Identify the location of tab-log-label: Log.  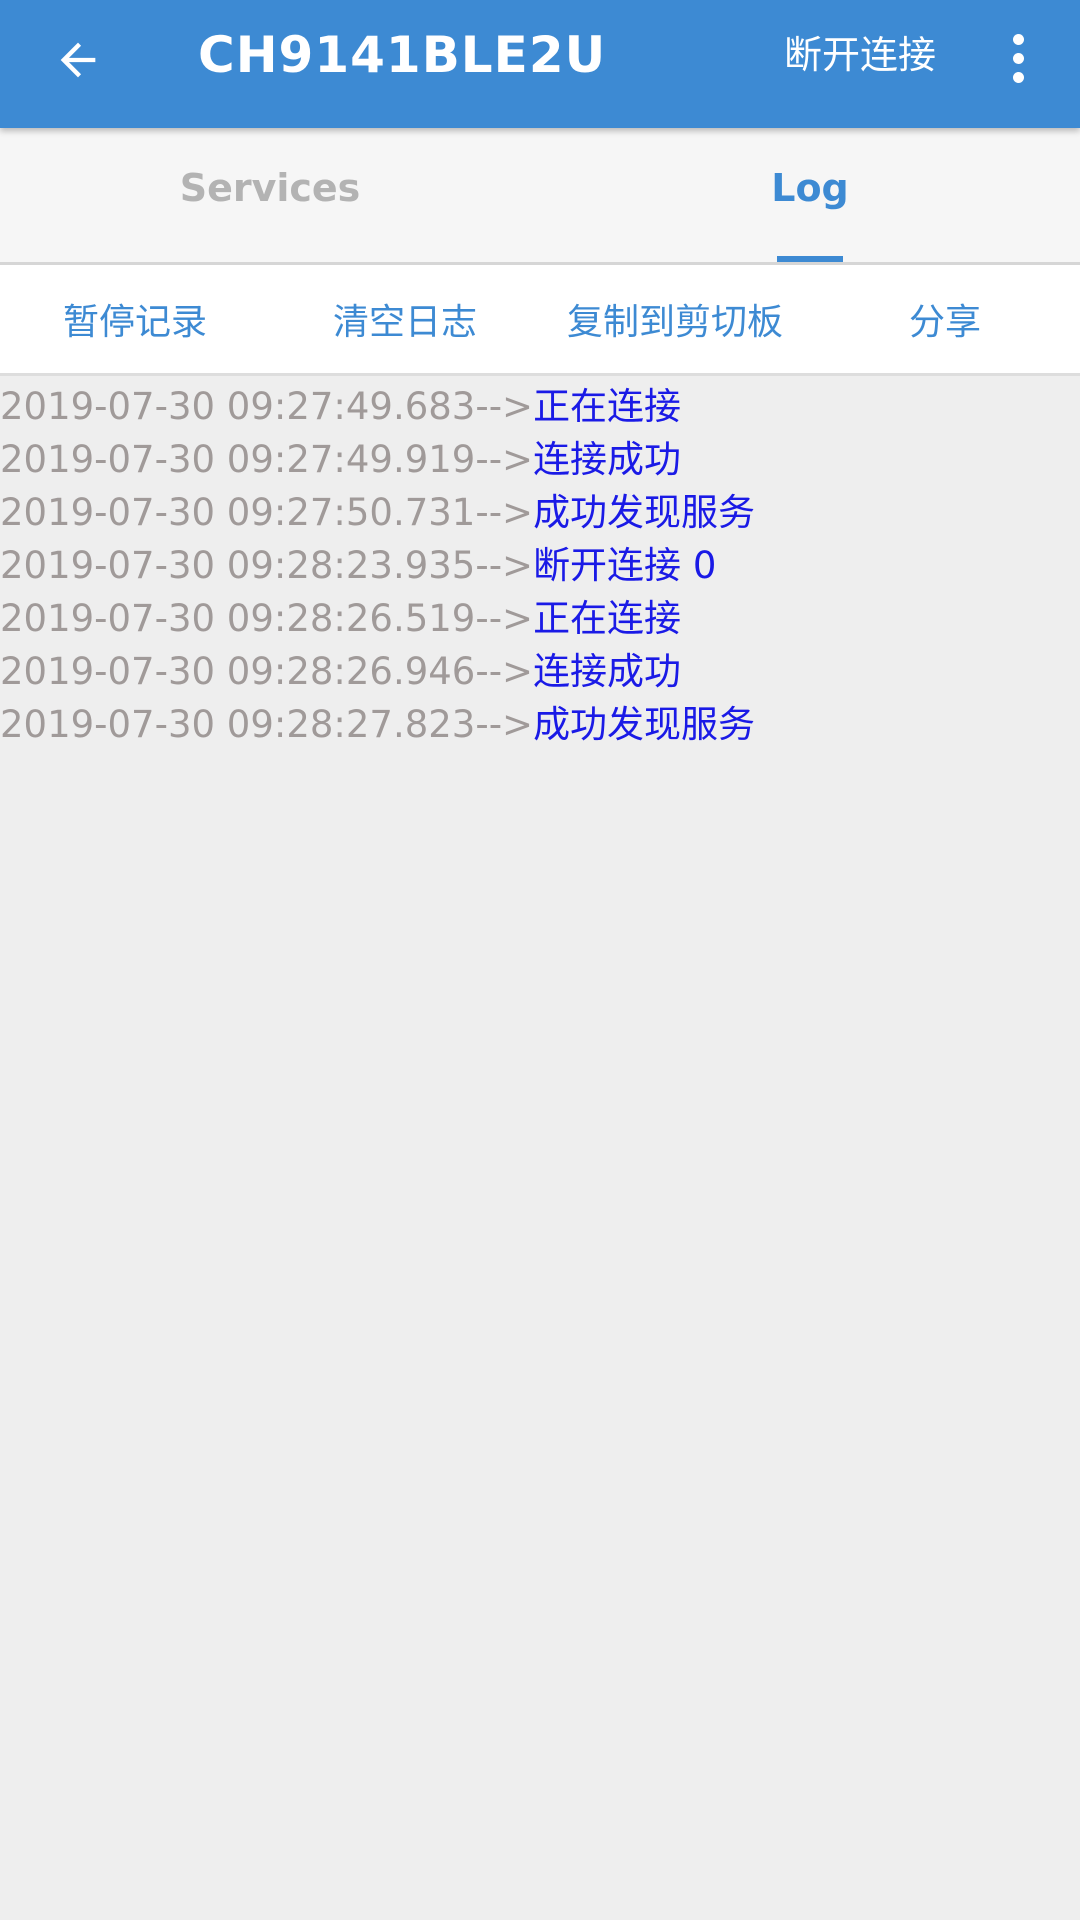
(810, 188).